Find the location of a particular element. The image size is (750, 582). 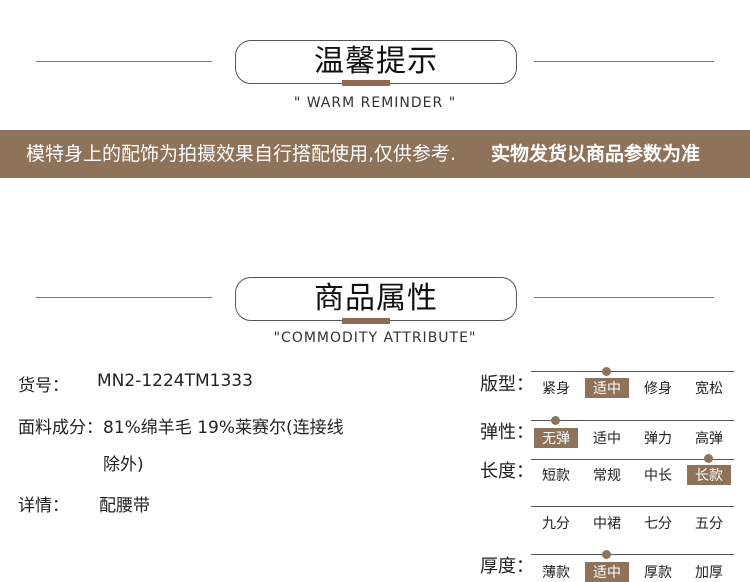

attribute-subtitle: "COMMODITY ATTRIBUTE" is located at coordinates (375, 338).